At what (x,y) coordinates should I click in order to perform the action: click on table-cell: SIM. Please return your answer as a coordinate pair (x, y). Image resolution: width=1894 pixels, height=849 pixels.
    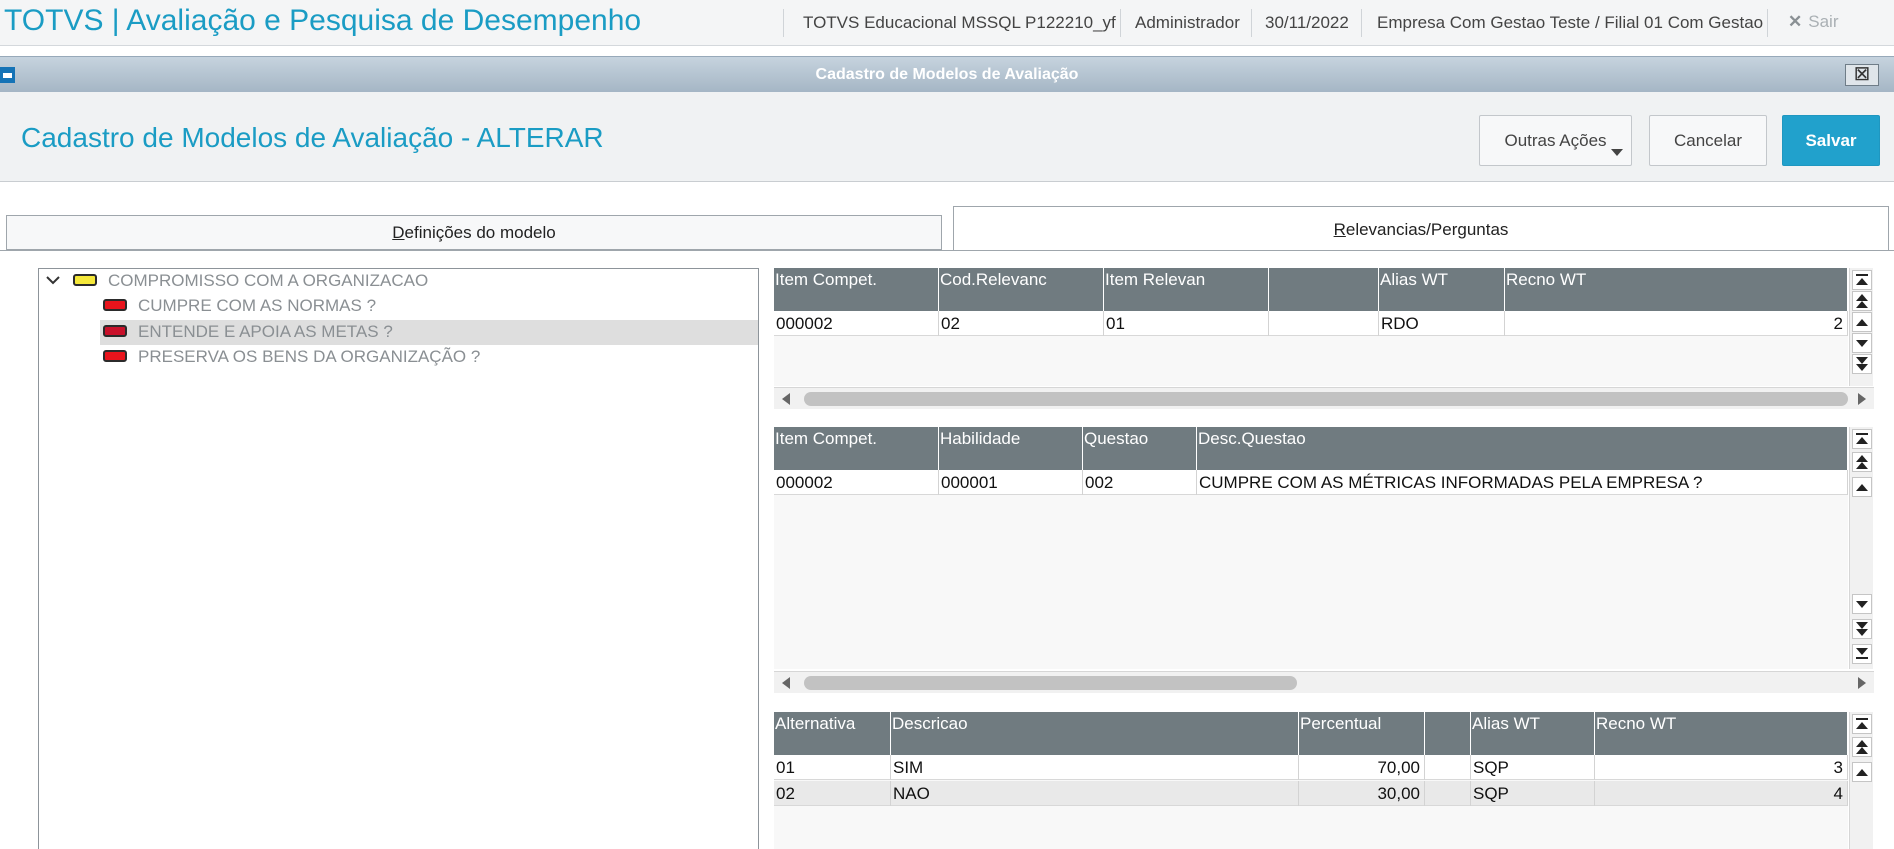
    Looking at the image, I should click on (1095, 767).